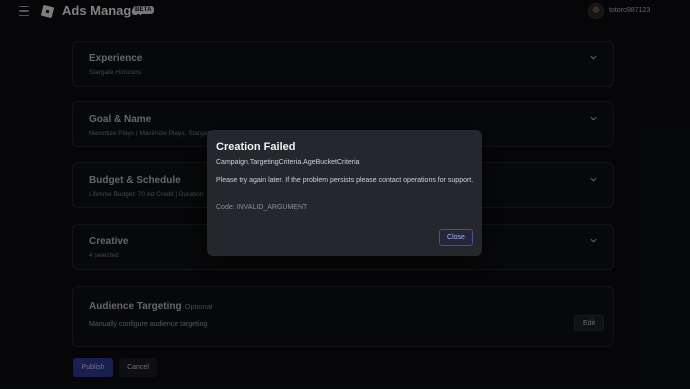  I want to click on dialog-title: Creation Failed, so click(256, 147).